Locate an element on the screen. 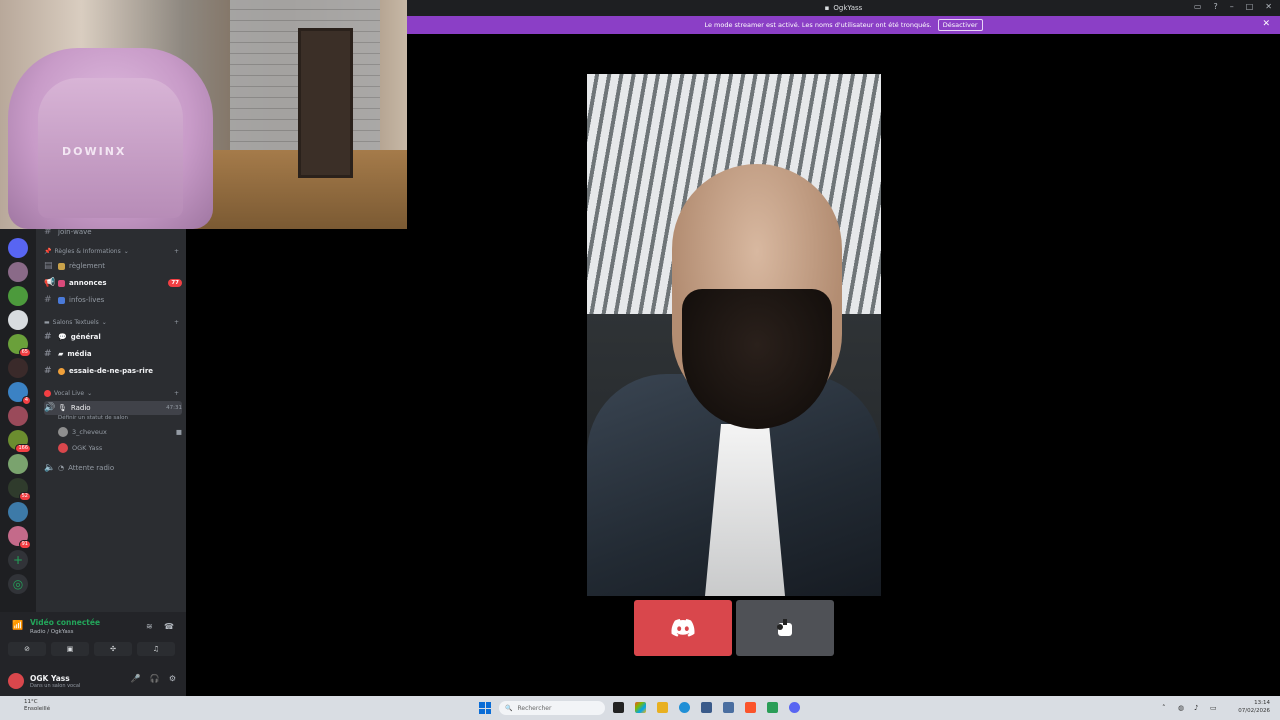  user-status: Dans un salon vocal is located at coordinates (55, 685).